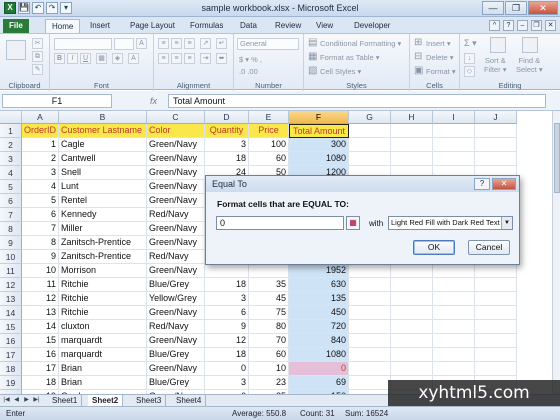 The image size is (560, 420). I want to click on vertical-scrollbar, so click(556, 252).